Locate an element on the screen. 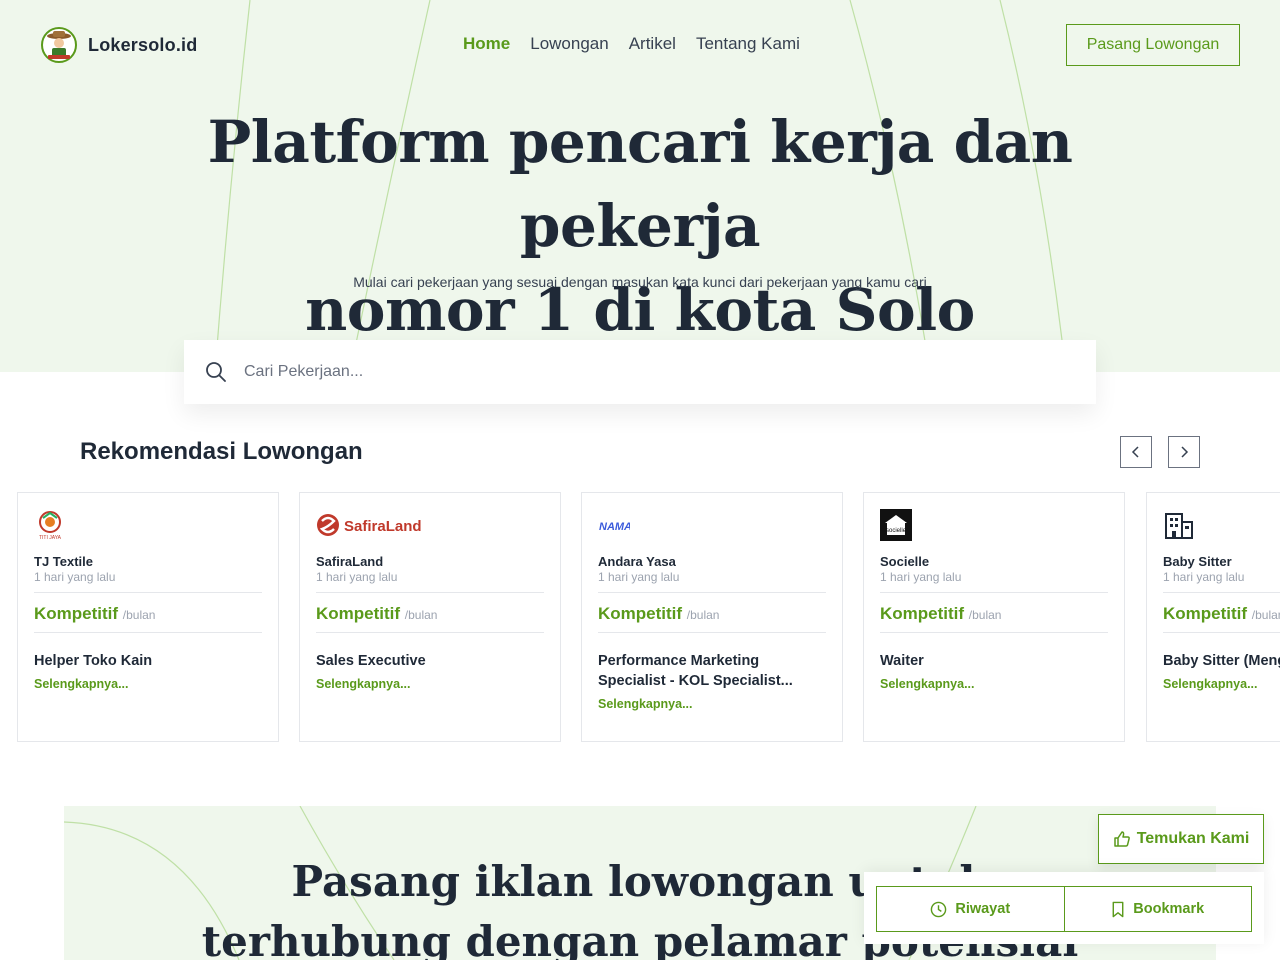  find-us-button: Temukan Kami is located at coordinates (1181, 839).